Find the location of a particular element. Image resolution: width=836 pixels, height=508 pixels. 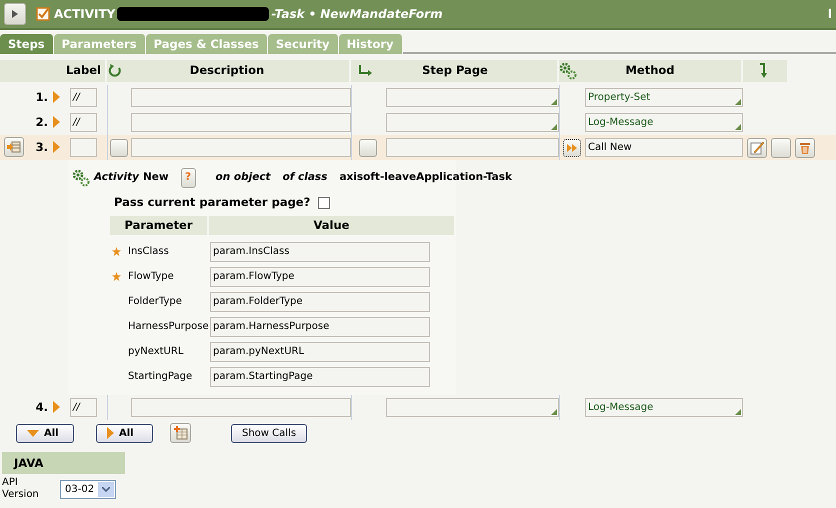

parameter-value-field: param.FolderType is located at coordinates (320, 302).